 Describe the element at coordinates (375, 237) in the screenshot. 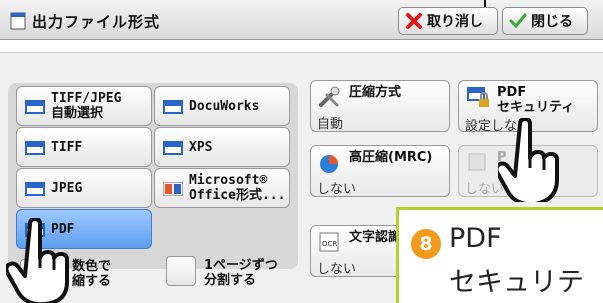

I see `ocr-title: 文字認識` at that location.